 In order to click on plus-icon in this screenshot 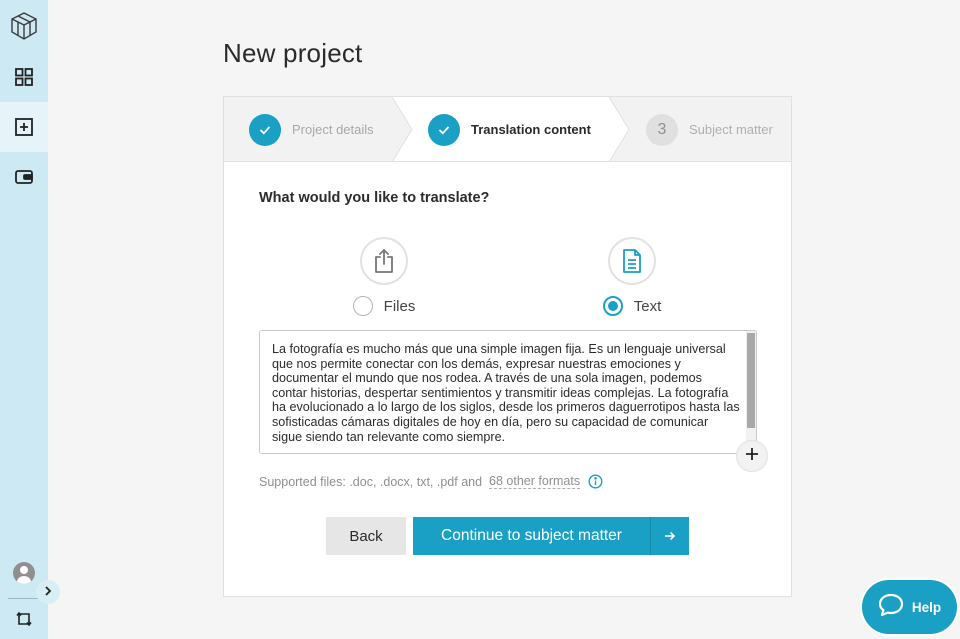, I will do `click(752, 456)`.